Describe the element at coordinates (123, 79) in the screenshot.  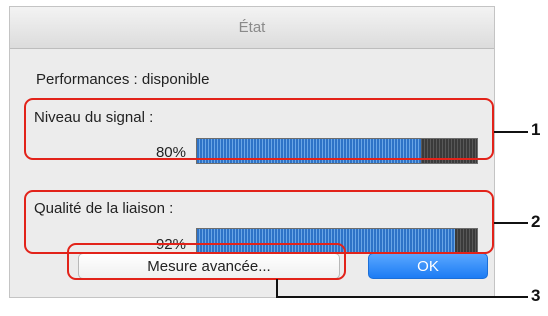
I see `performance-status-text: Performances : disponible` at that location.